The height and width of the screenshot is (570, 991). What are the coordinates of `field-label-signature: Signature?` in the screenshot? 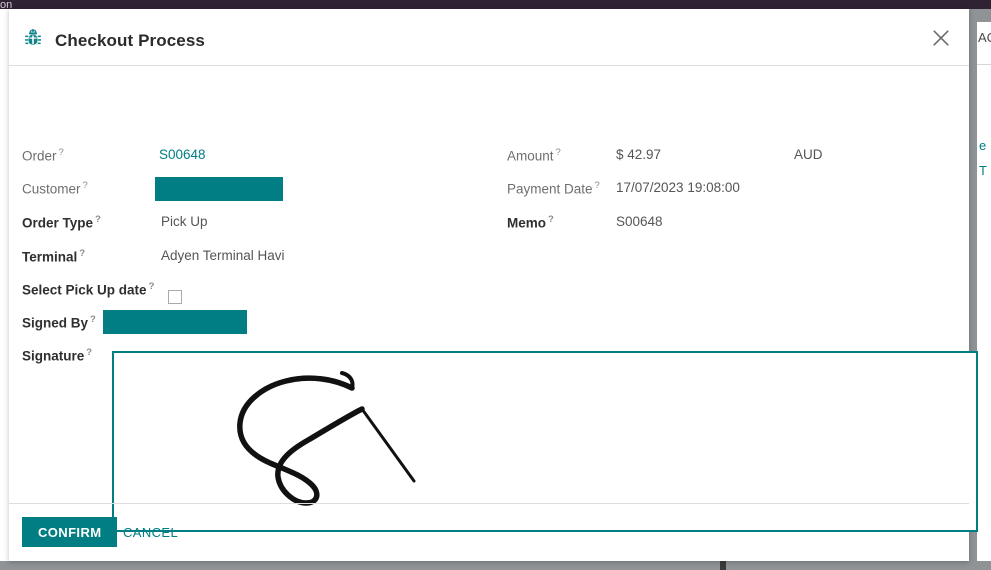 It's located at (57, 355).